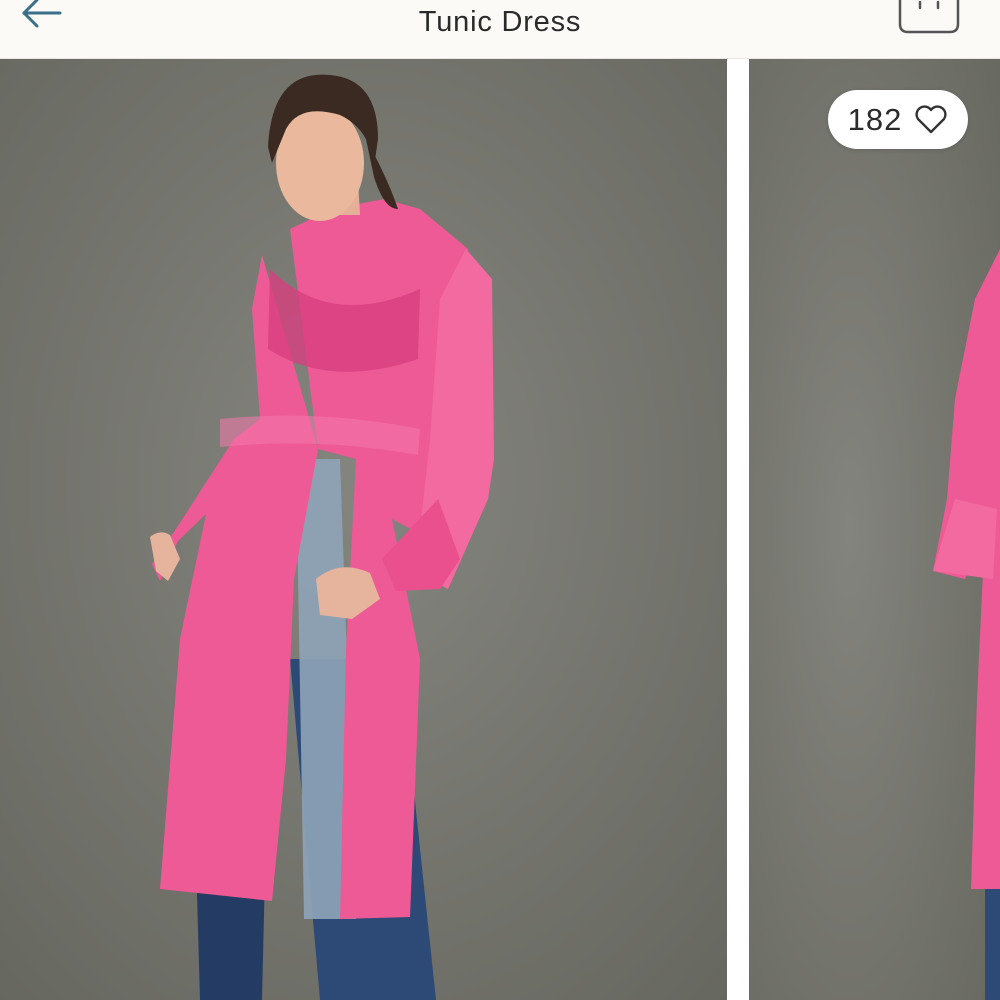 The image size is (1000, 1000). I want to click on top-bar: Tunic Dress, so click(500, 29).